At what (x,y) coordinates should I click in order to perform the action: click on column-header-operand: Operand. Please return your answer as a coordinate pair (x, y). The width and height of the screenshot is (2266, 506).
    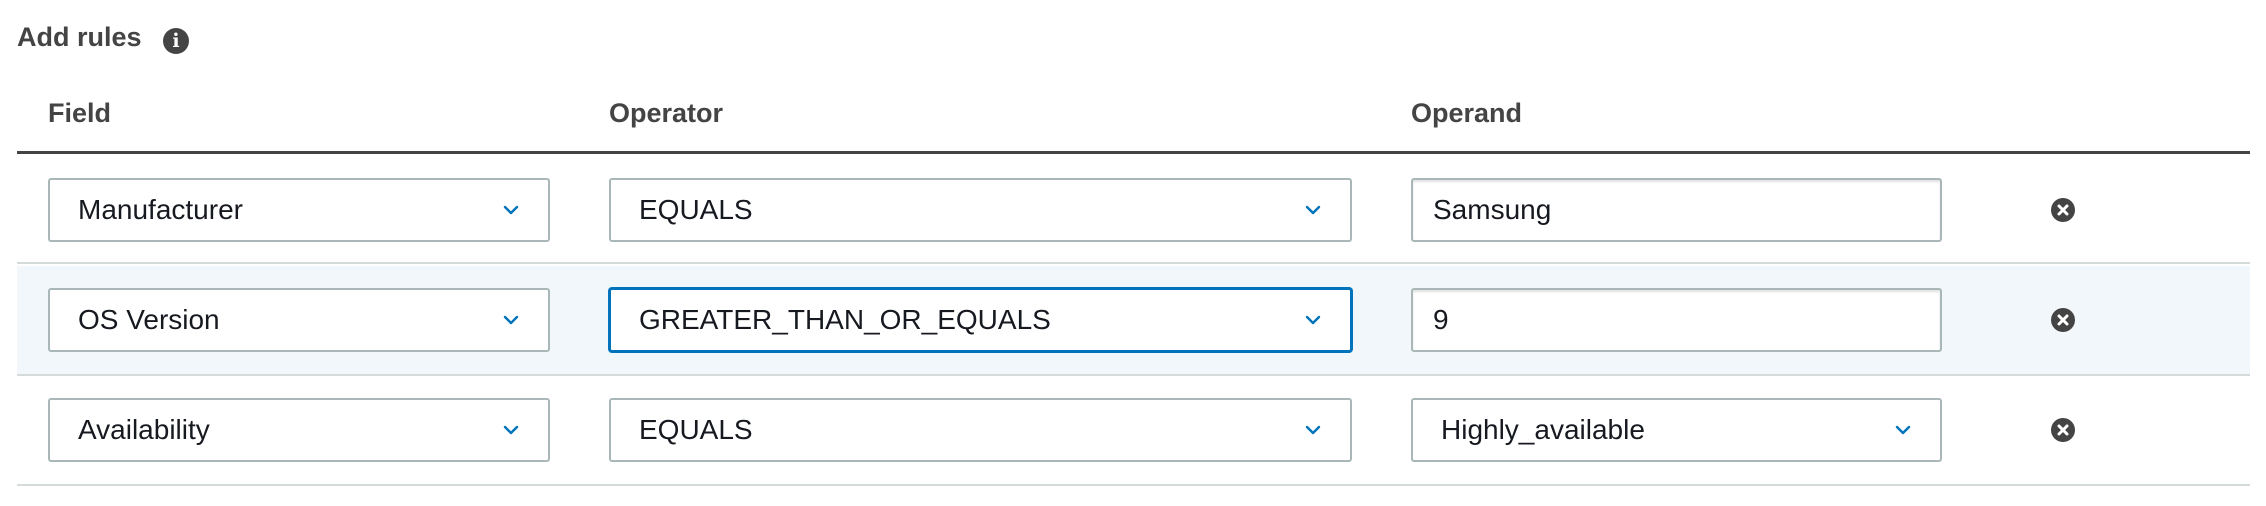
    Looking at the image, I should click on (1467, 113).